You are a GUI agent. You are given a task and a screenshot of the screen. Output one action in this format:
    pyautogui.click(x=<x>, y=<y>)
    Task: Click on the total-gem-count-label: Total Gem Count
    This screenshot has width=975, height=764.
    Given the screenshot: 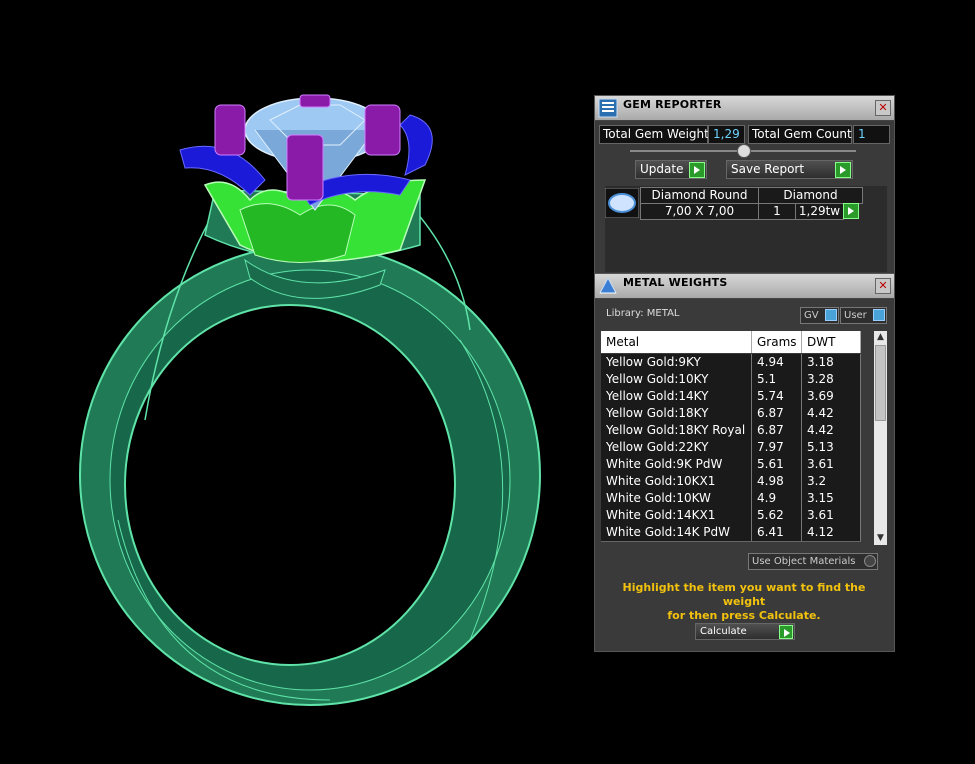 What is the action you would take?
    pyautogui.click(x=800, y=134)
    